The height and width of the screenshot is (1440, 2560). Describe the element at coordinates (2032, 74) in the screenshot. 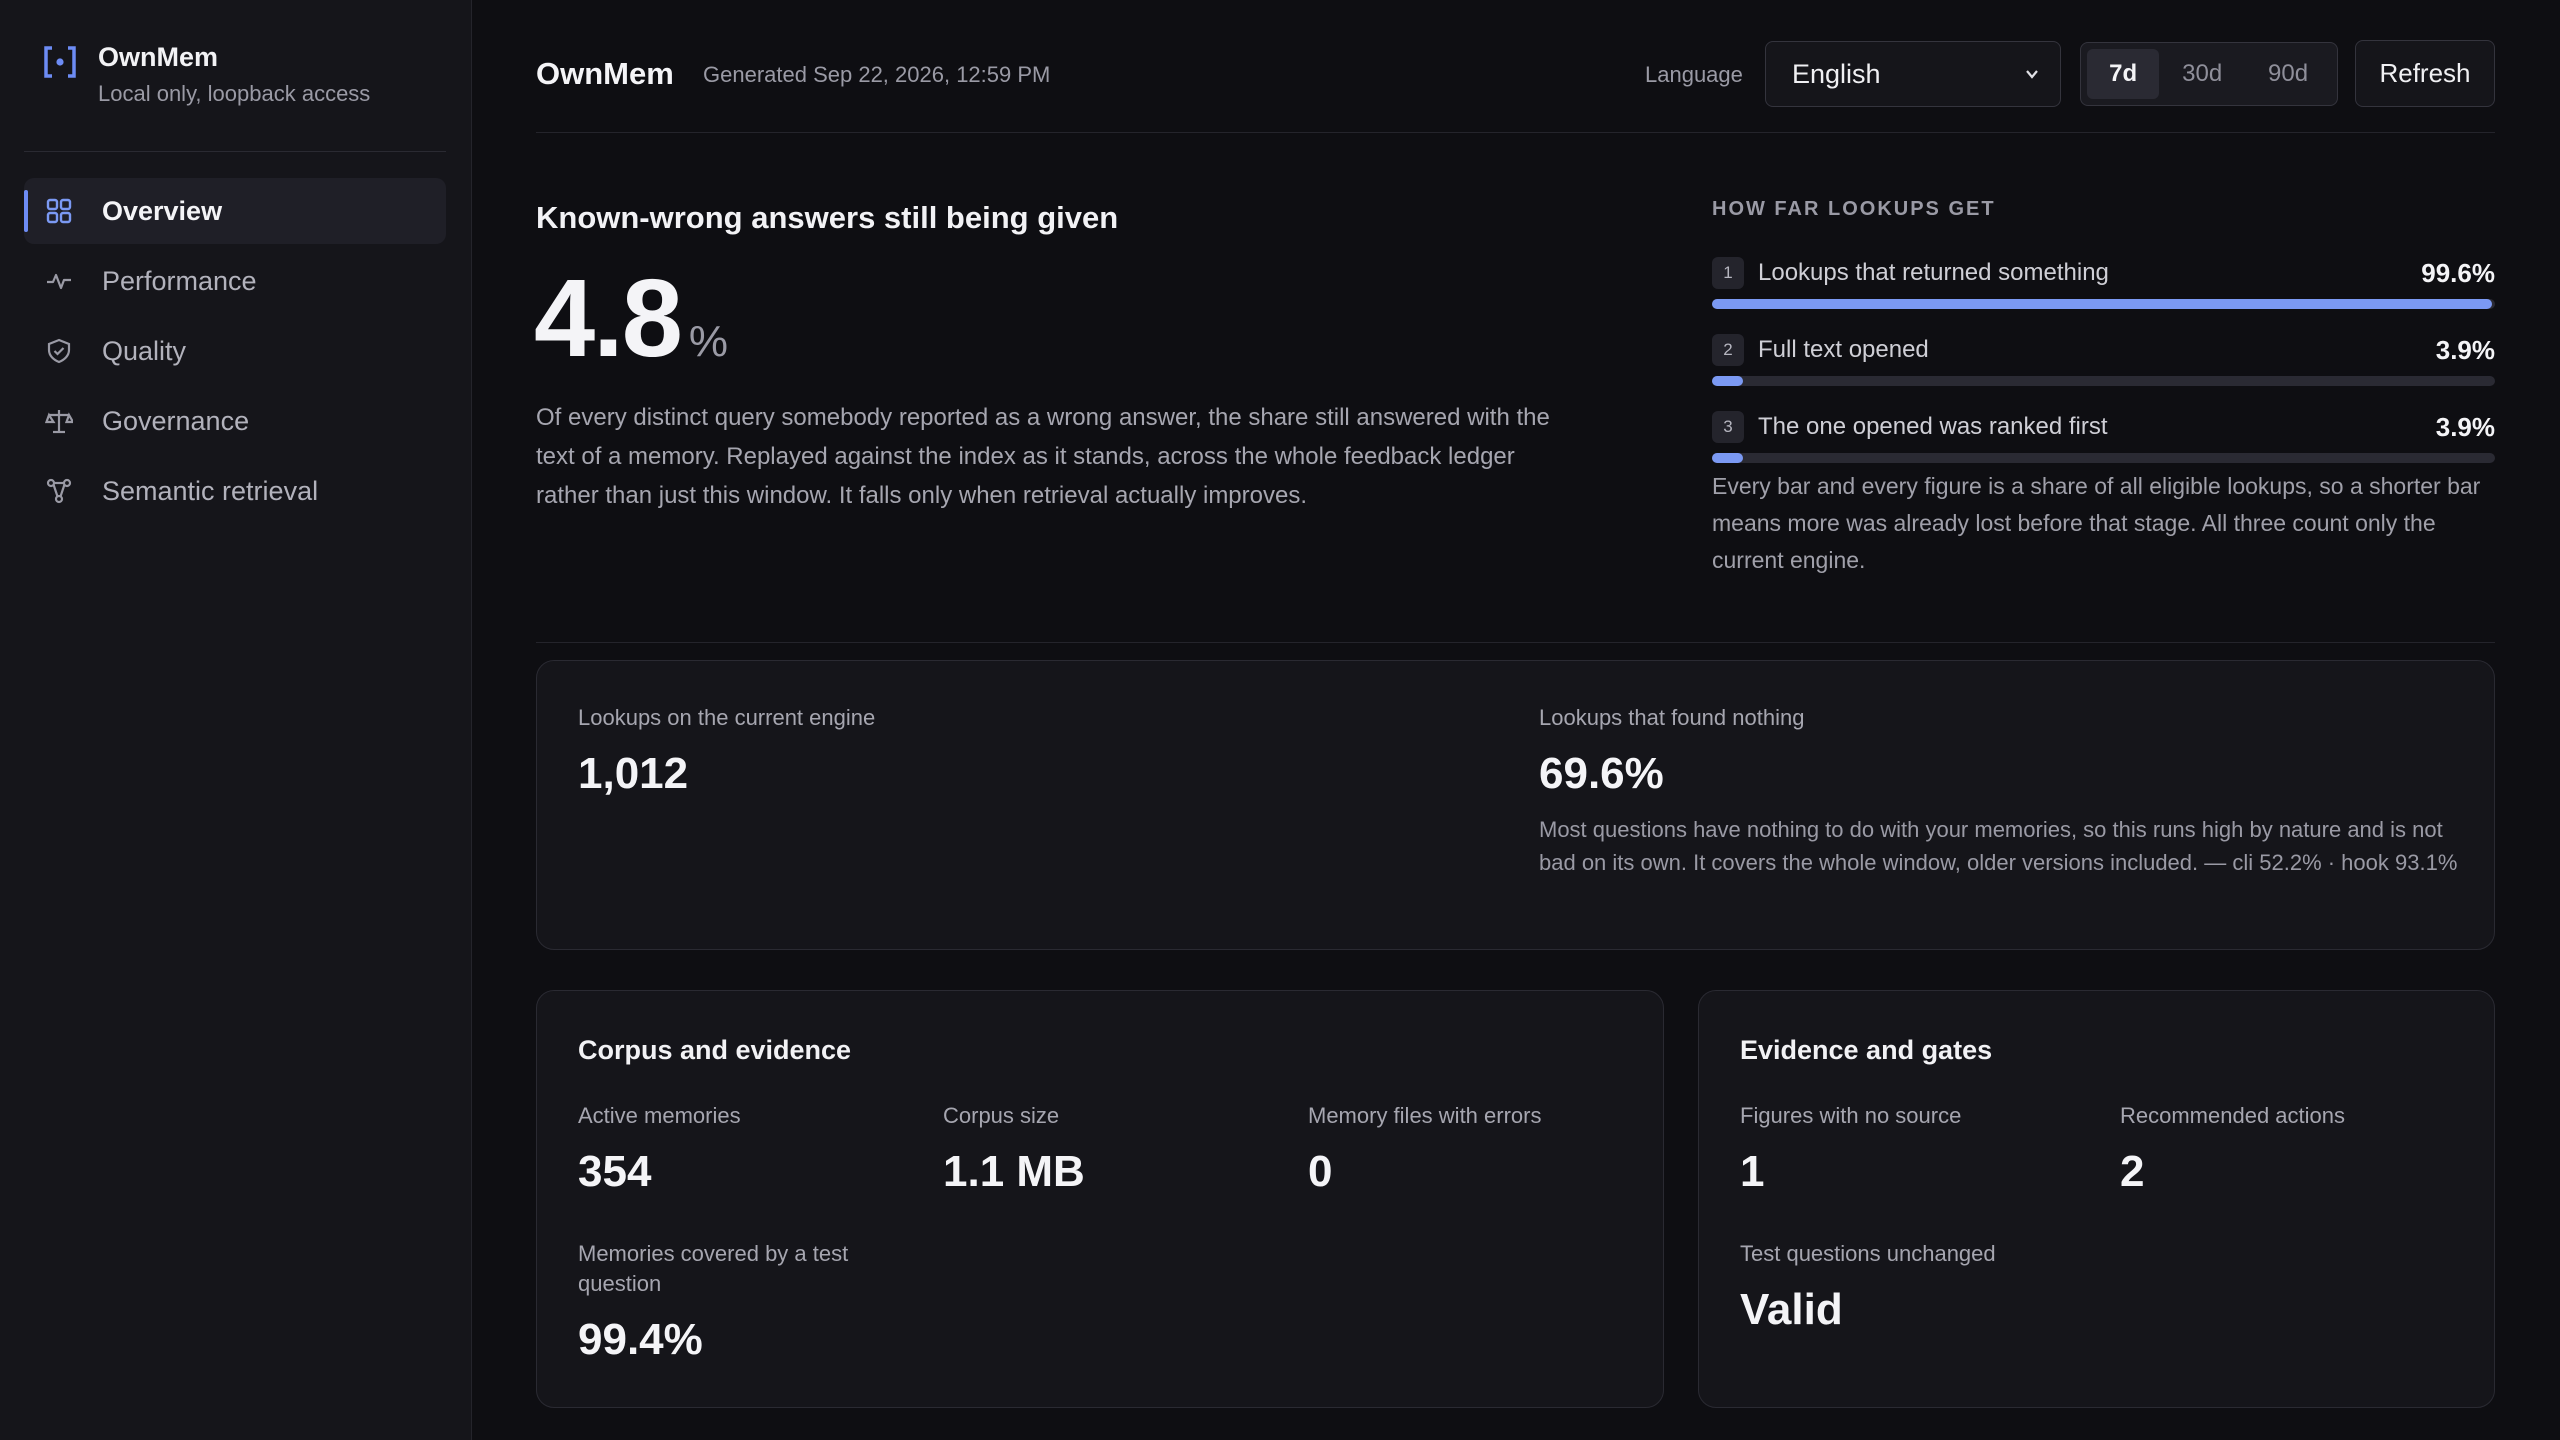

I see `chevron-down-icon` at that location.